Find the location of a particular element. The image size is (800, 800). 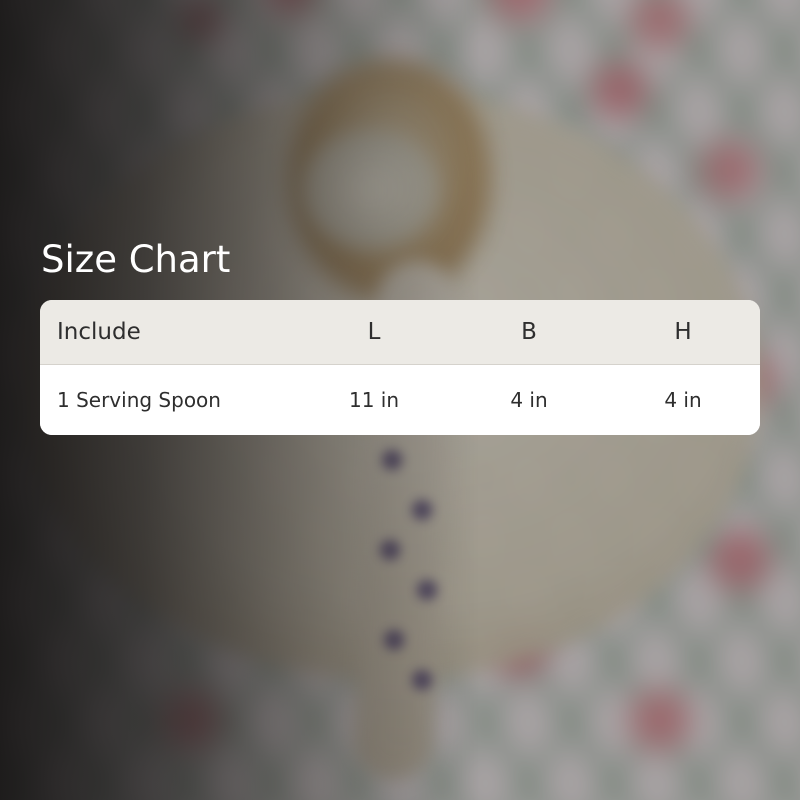

table-row: 1 Serving Spoon 11 in 4 in 4 in is located at coordinates (400, 400).